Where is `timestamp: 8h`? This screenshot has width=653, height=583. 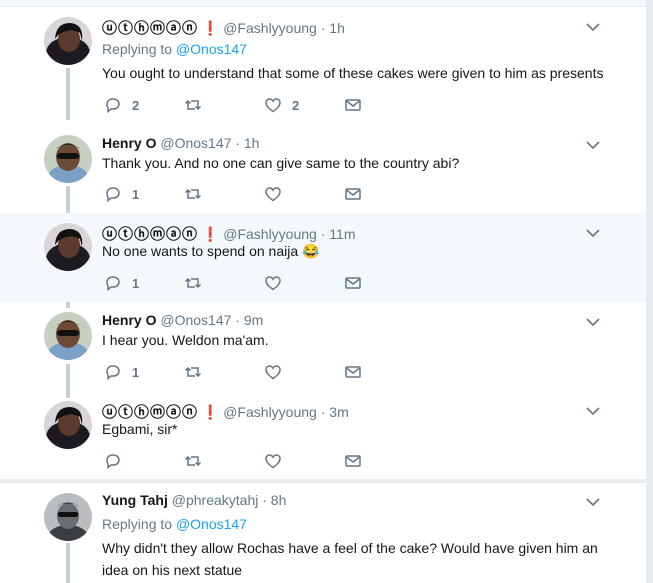 timestamp: 8h is located at coordinates (279, 500).